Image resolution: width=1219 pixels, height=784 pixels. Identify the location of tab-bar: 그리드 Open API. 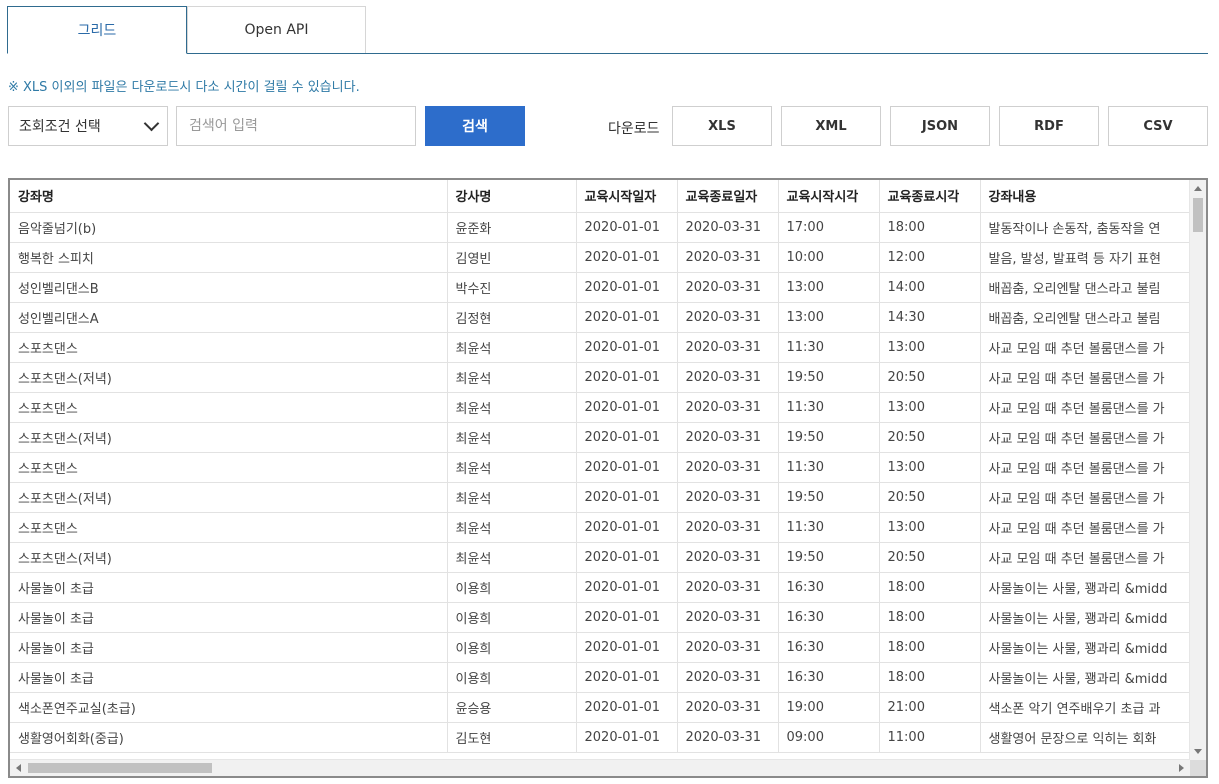
(607, 30).